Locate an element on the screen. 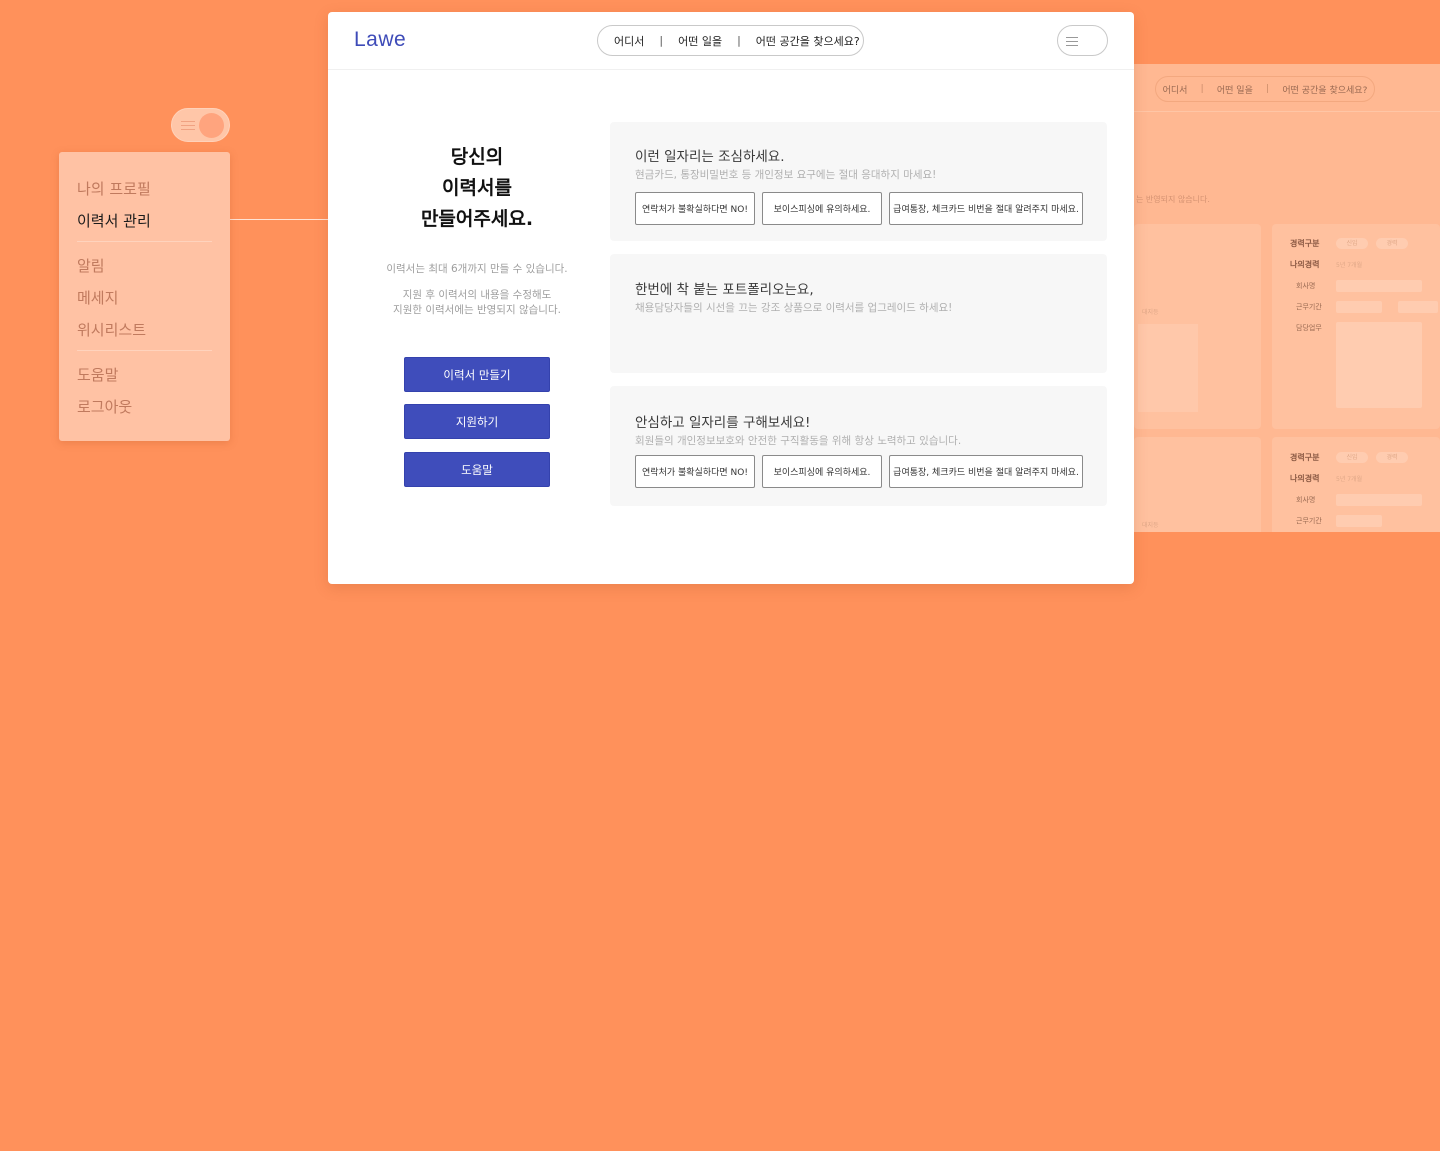  side-menu-item-profile: 나의 프로필 is located at coordinates (114, 188).